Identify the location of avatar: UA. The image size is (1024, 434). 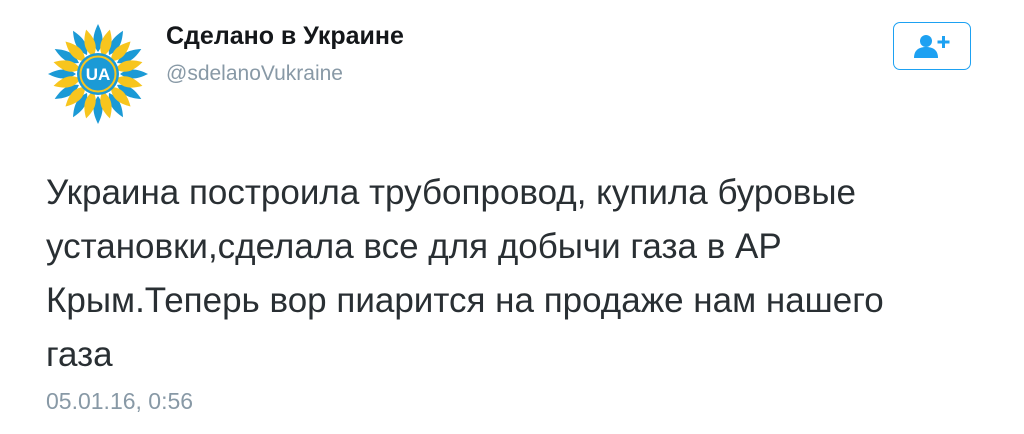
(98, 74).